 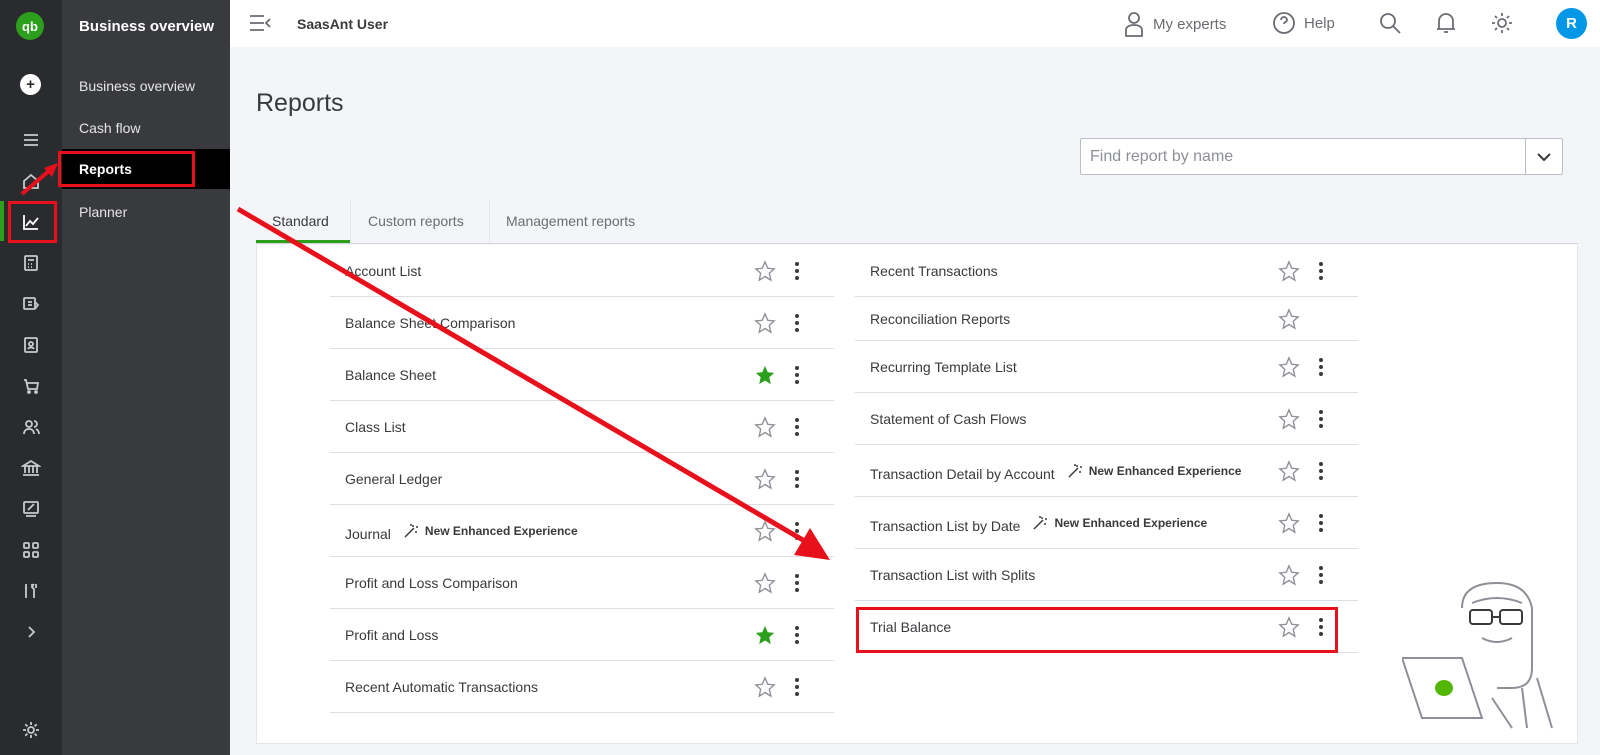 I want to click on report-name-link: Profit and Loss Comparison, so click(x=431, y=583).